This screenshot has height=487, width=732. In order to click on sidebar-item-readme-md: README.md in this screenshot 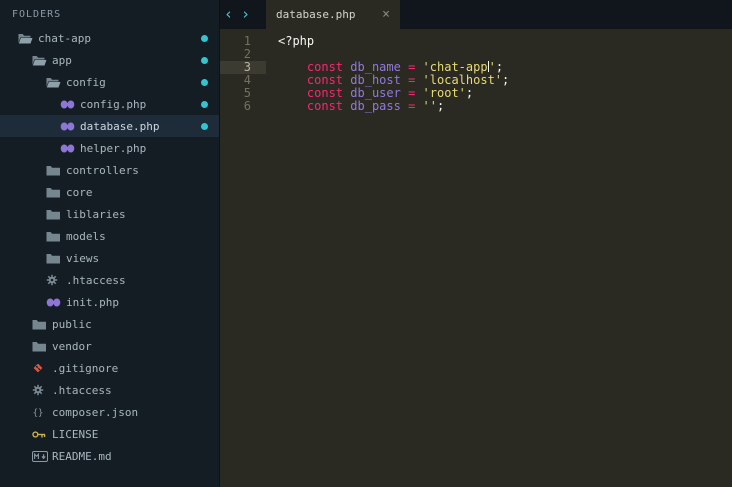, I will do `click(109, 456)`.